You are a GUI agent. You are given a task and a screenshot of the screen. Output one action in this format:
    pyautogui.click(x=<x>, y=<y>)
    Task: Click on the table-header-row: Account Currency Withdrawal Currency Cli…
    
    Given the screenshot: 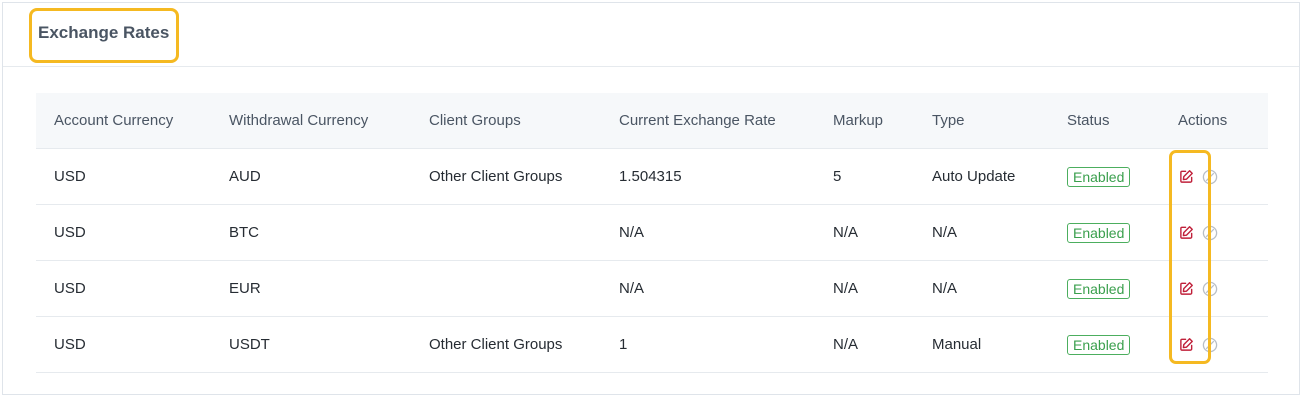 What is the action you would take?
    pyautogui.click(x=652, y=121)
    